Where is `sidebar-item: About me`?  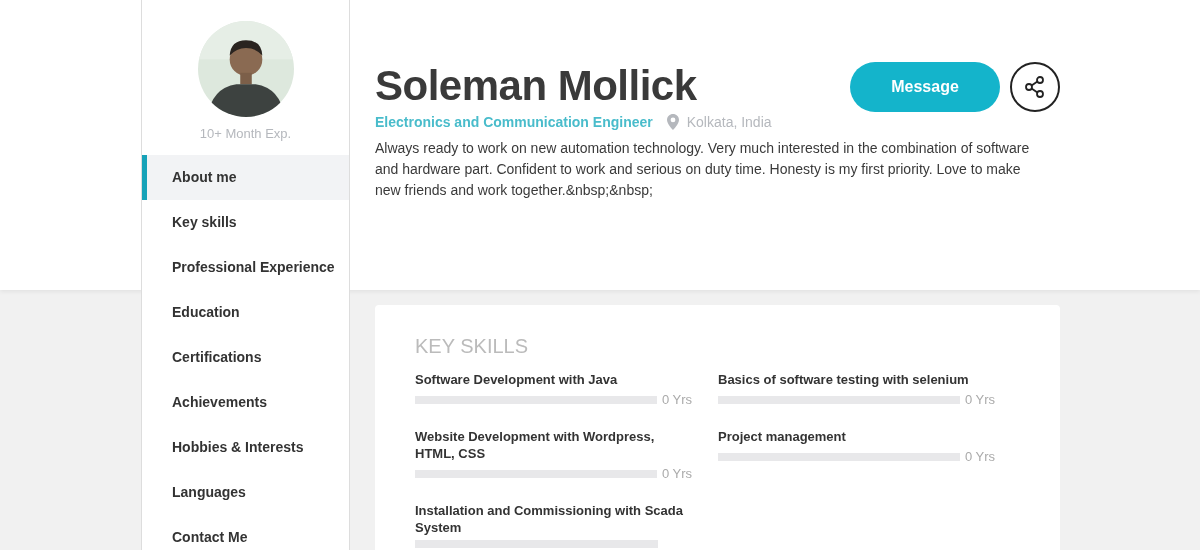
sidebar-item: About me is located at coordinates (245, 177).